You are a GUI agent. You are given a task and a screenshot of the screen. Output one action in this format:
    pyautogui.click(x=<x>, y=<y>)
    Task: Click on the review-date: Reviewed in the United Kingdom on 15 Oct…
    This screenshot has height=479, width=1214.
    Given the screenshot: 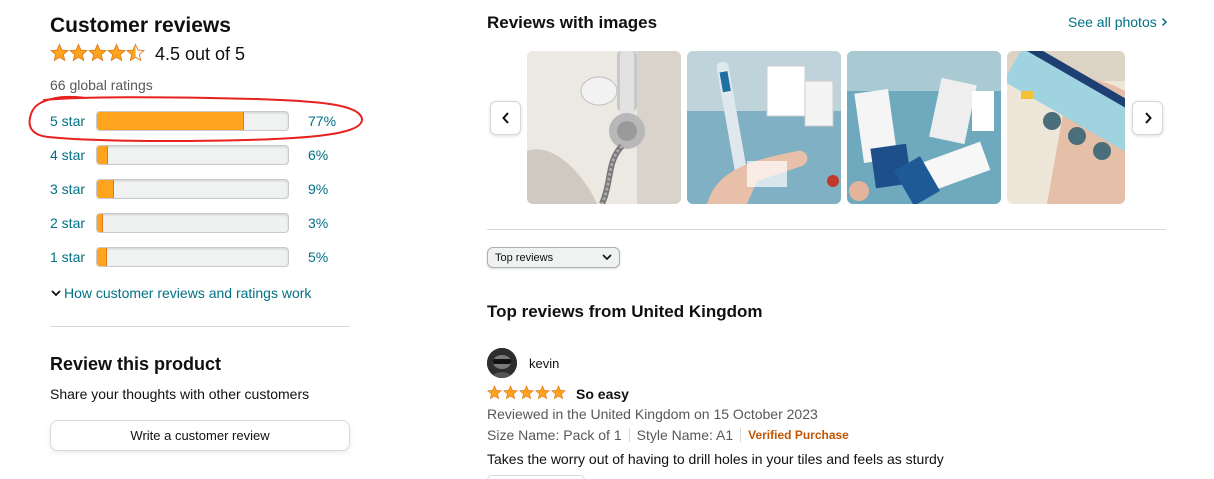 What is the action you would take?
    pyautogui.click(x=652, y=414)
    